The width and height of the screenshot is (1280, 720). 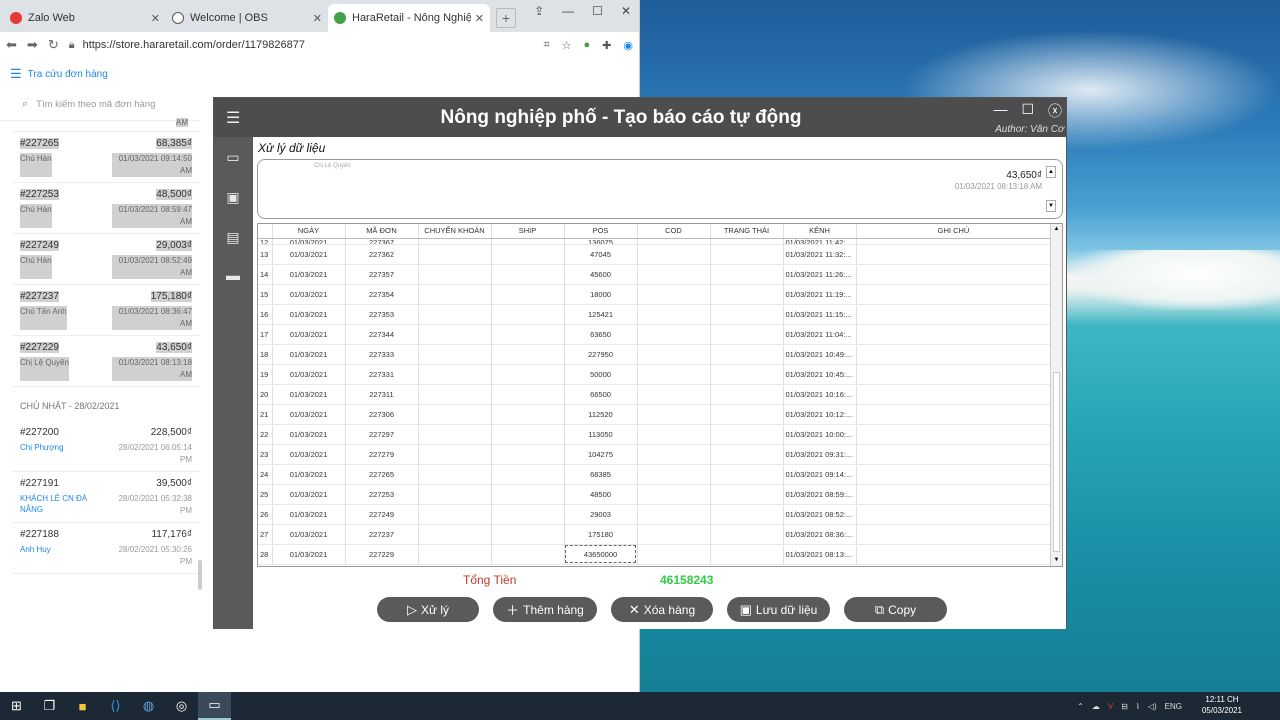 I want to click on table-cell: 227253, so click(x=382, y=494).